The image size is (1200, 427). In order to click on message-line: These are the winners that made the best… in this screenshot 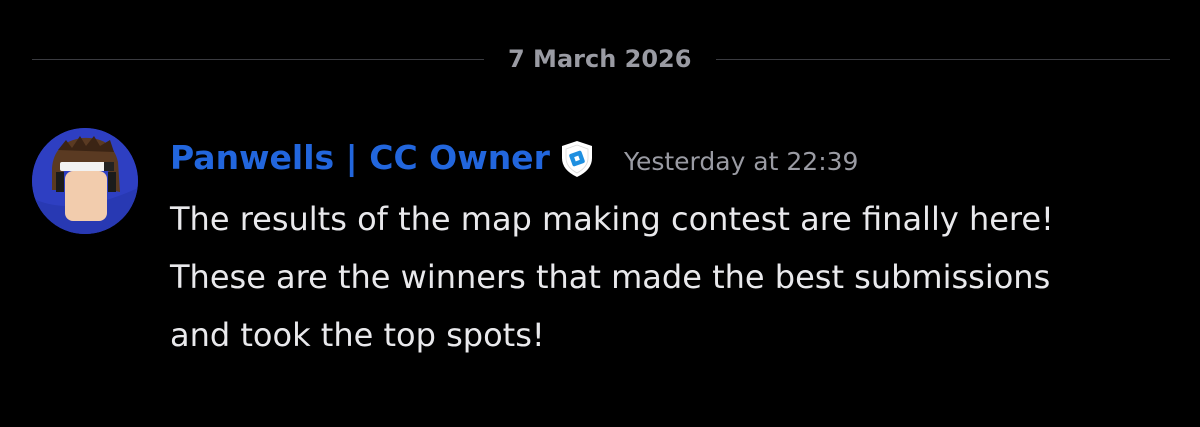, I will do `click(610, 277)`.